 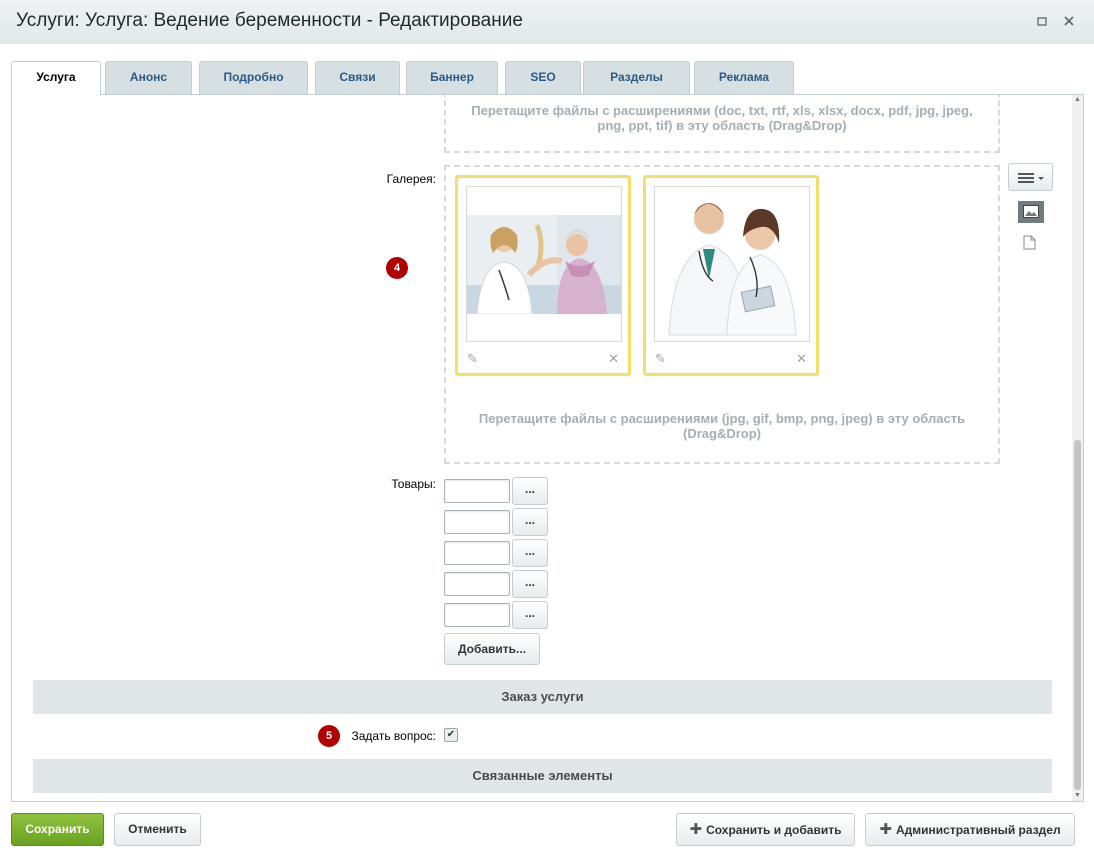 What do you see at coordinates (57, 829) in the screenshot?
I see `save-button: Сохранить` at bounding box center [57, 829].